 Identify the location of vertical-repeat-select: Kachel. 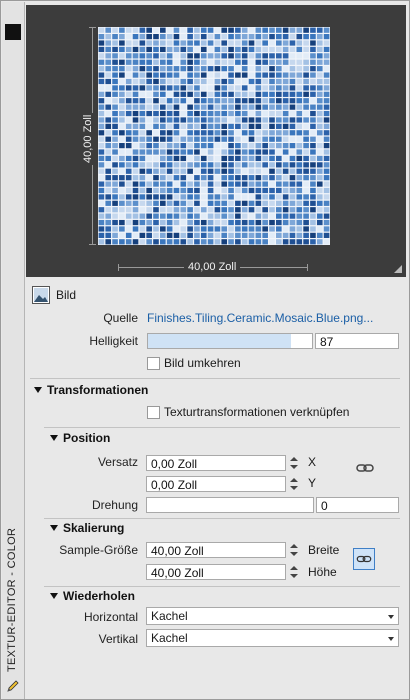
(272, 638).